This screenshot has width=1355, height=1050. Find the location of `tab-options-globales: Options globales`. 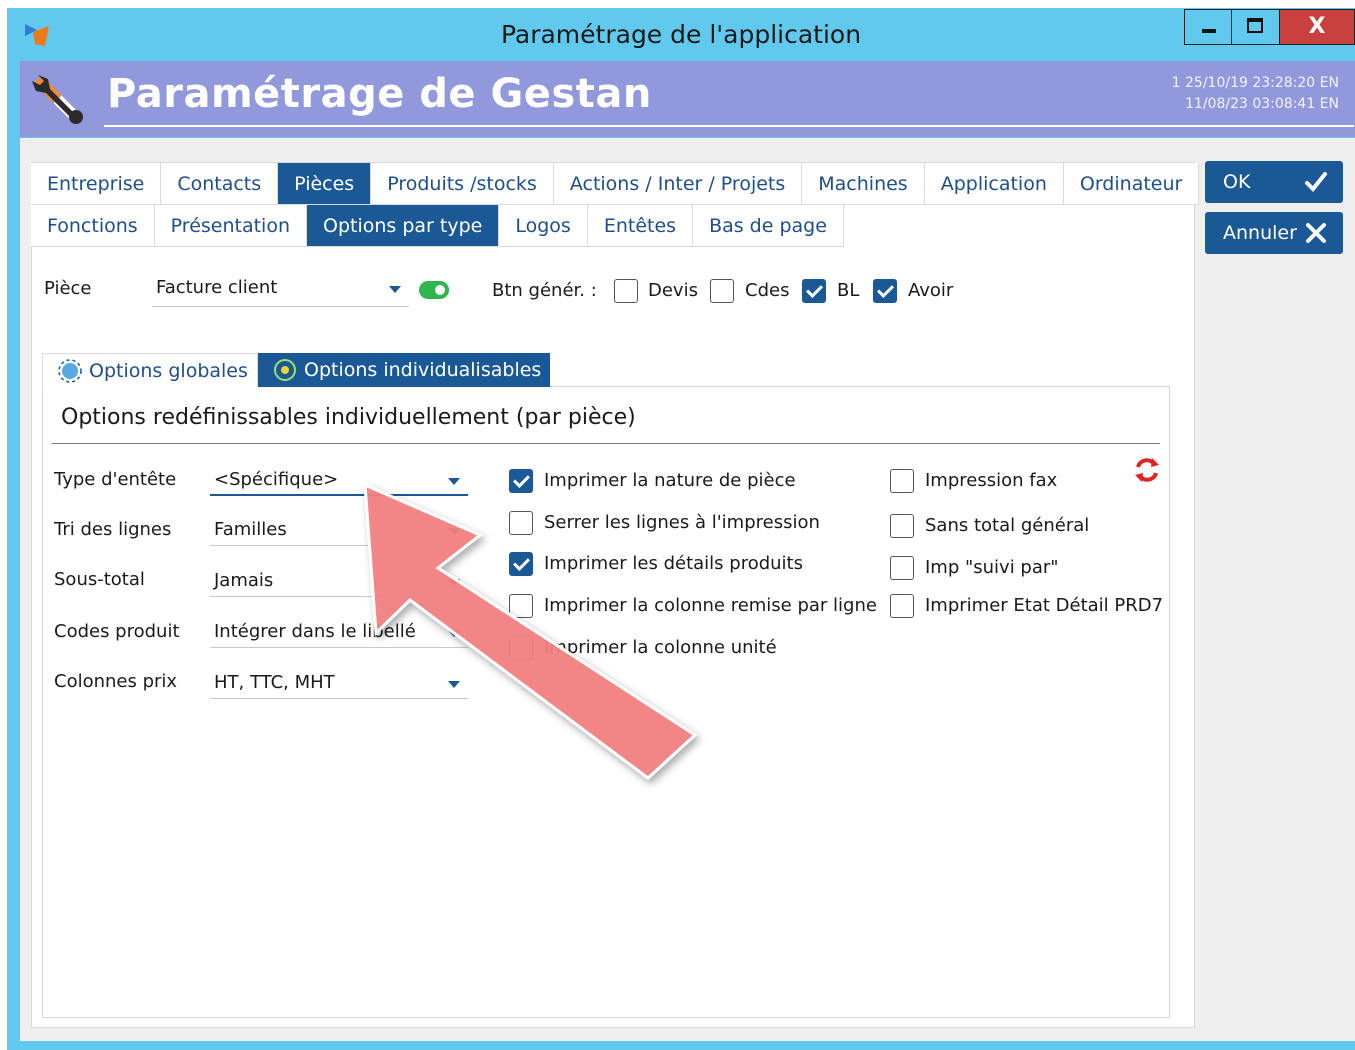

tab-options-globales: Options globales is located at coordinates (150, 370).